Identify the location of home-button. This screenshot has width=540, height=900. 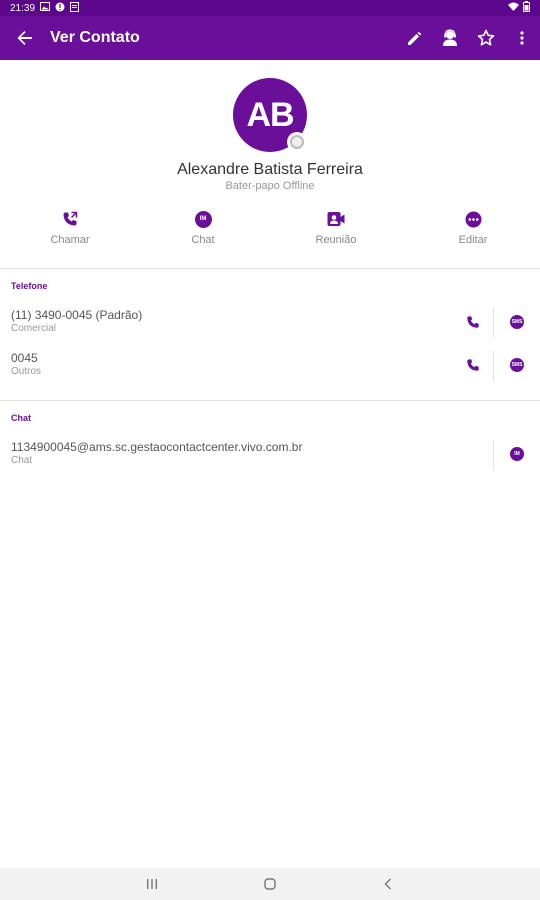
(270, 884).